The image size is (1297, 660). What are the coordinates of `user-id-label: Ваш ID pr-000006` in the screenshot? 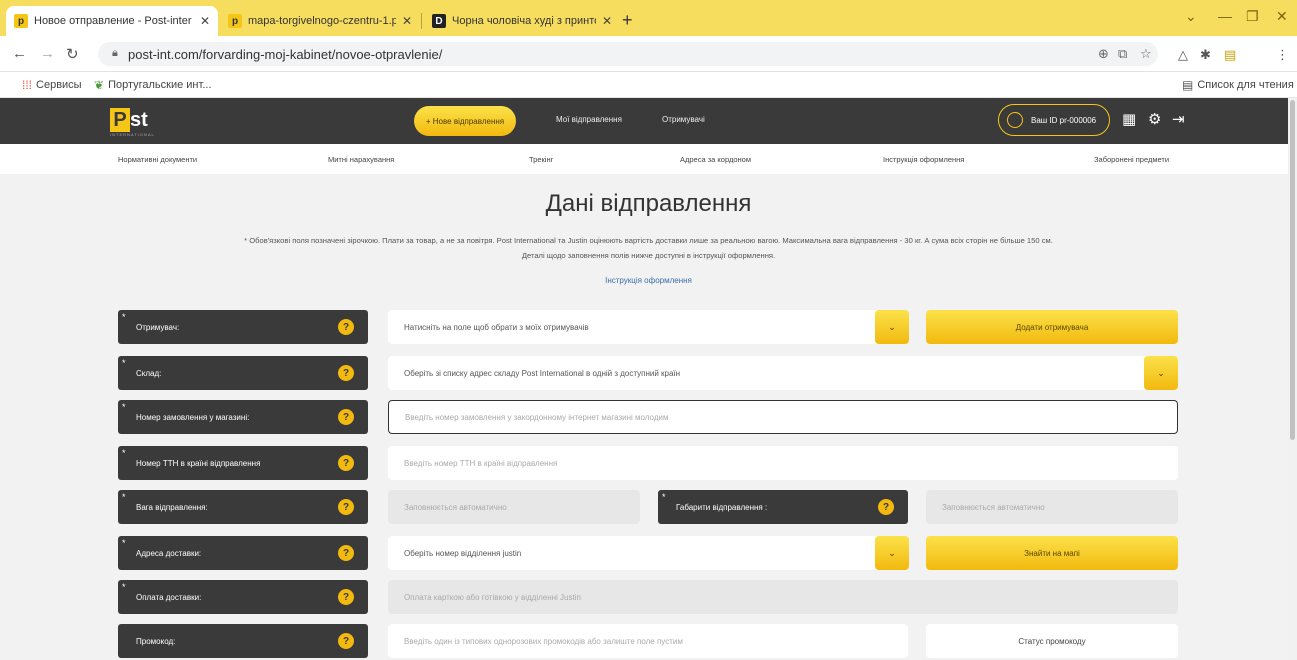 It's located at (1064, 120).